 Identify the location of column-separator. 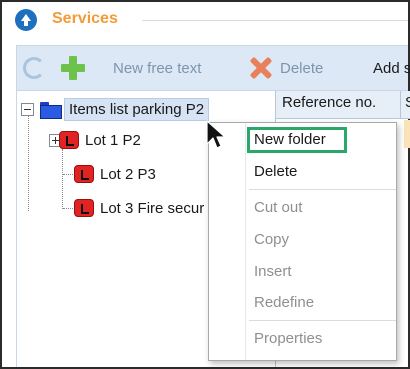
(400, 105).